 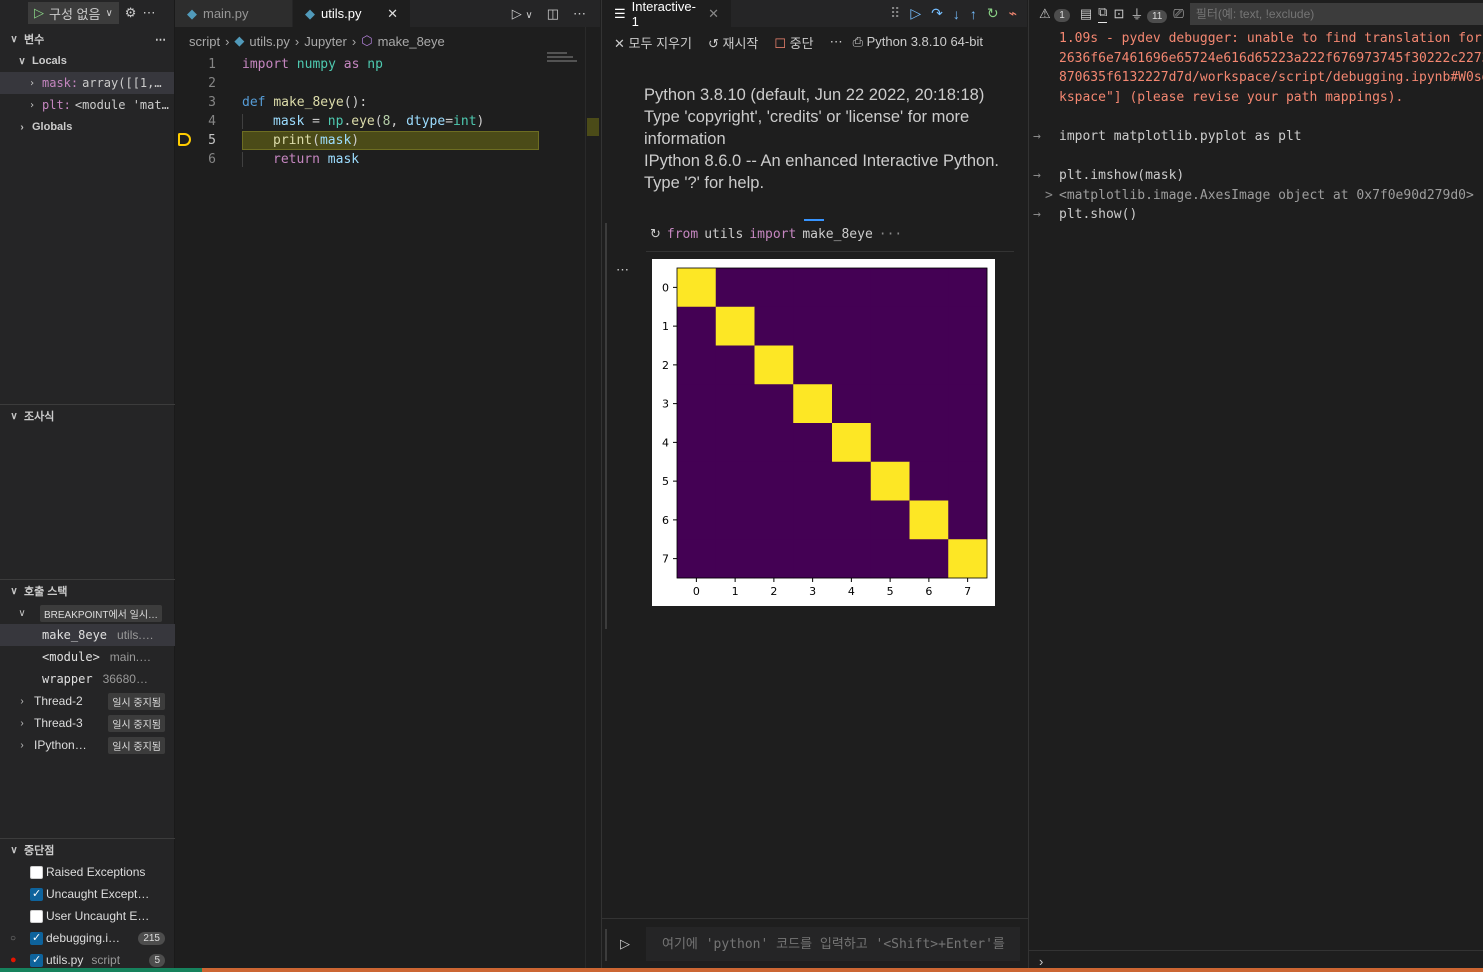 I want to click on interactive-input, so click(x=833, y=944).